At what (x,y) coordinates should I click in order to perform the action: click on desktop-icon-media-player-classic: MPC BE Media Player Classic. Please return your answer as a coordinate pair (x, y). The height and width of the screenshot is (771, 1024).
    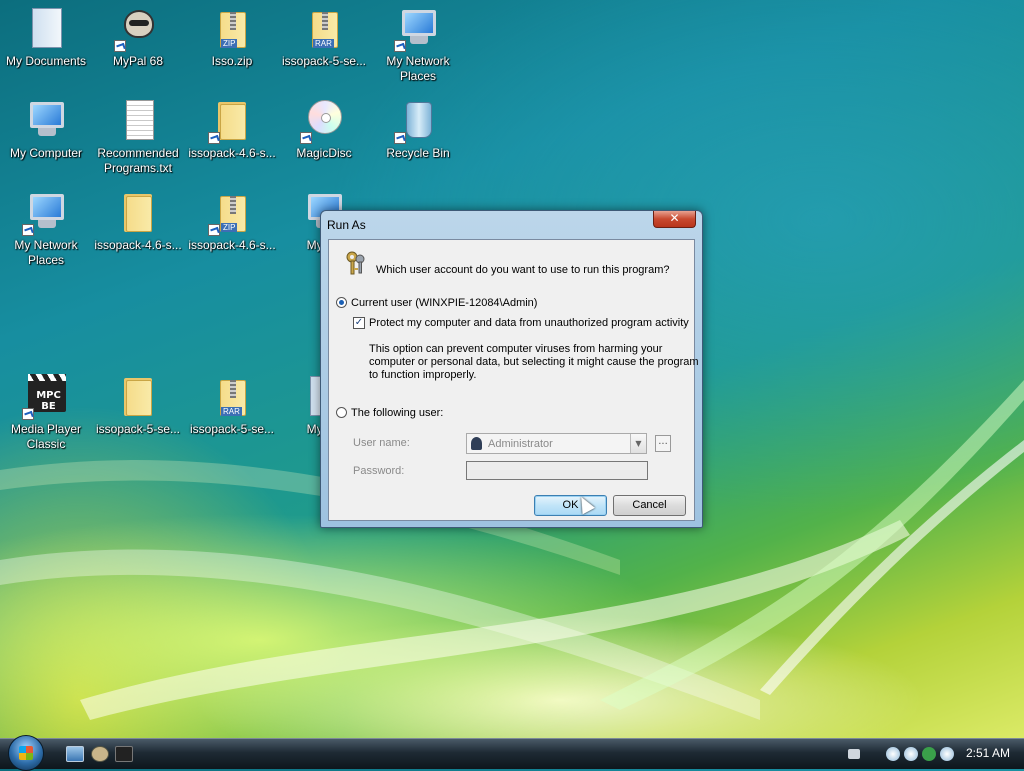
    Looking at the image, I should click on (46, 412).